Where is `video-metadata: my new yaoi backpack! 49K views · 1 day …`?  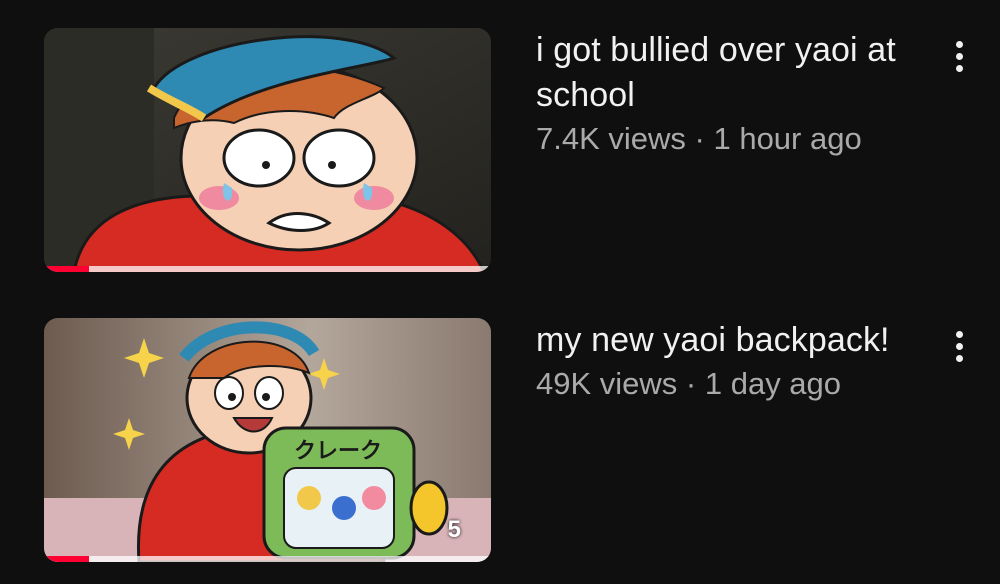
video-metadata: my new yaoi backpack! 49K views · 1 day … is located at coordinates (726, 360).